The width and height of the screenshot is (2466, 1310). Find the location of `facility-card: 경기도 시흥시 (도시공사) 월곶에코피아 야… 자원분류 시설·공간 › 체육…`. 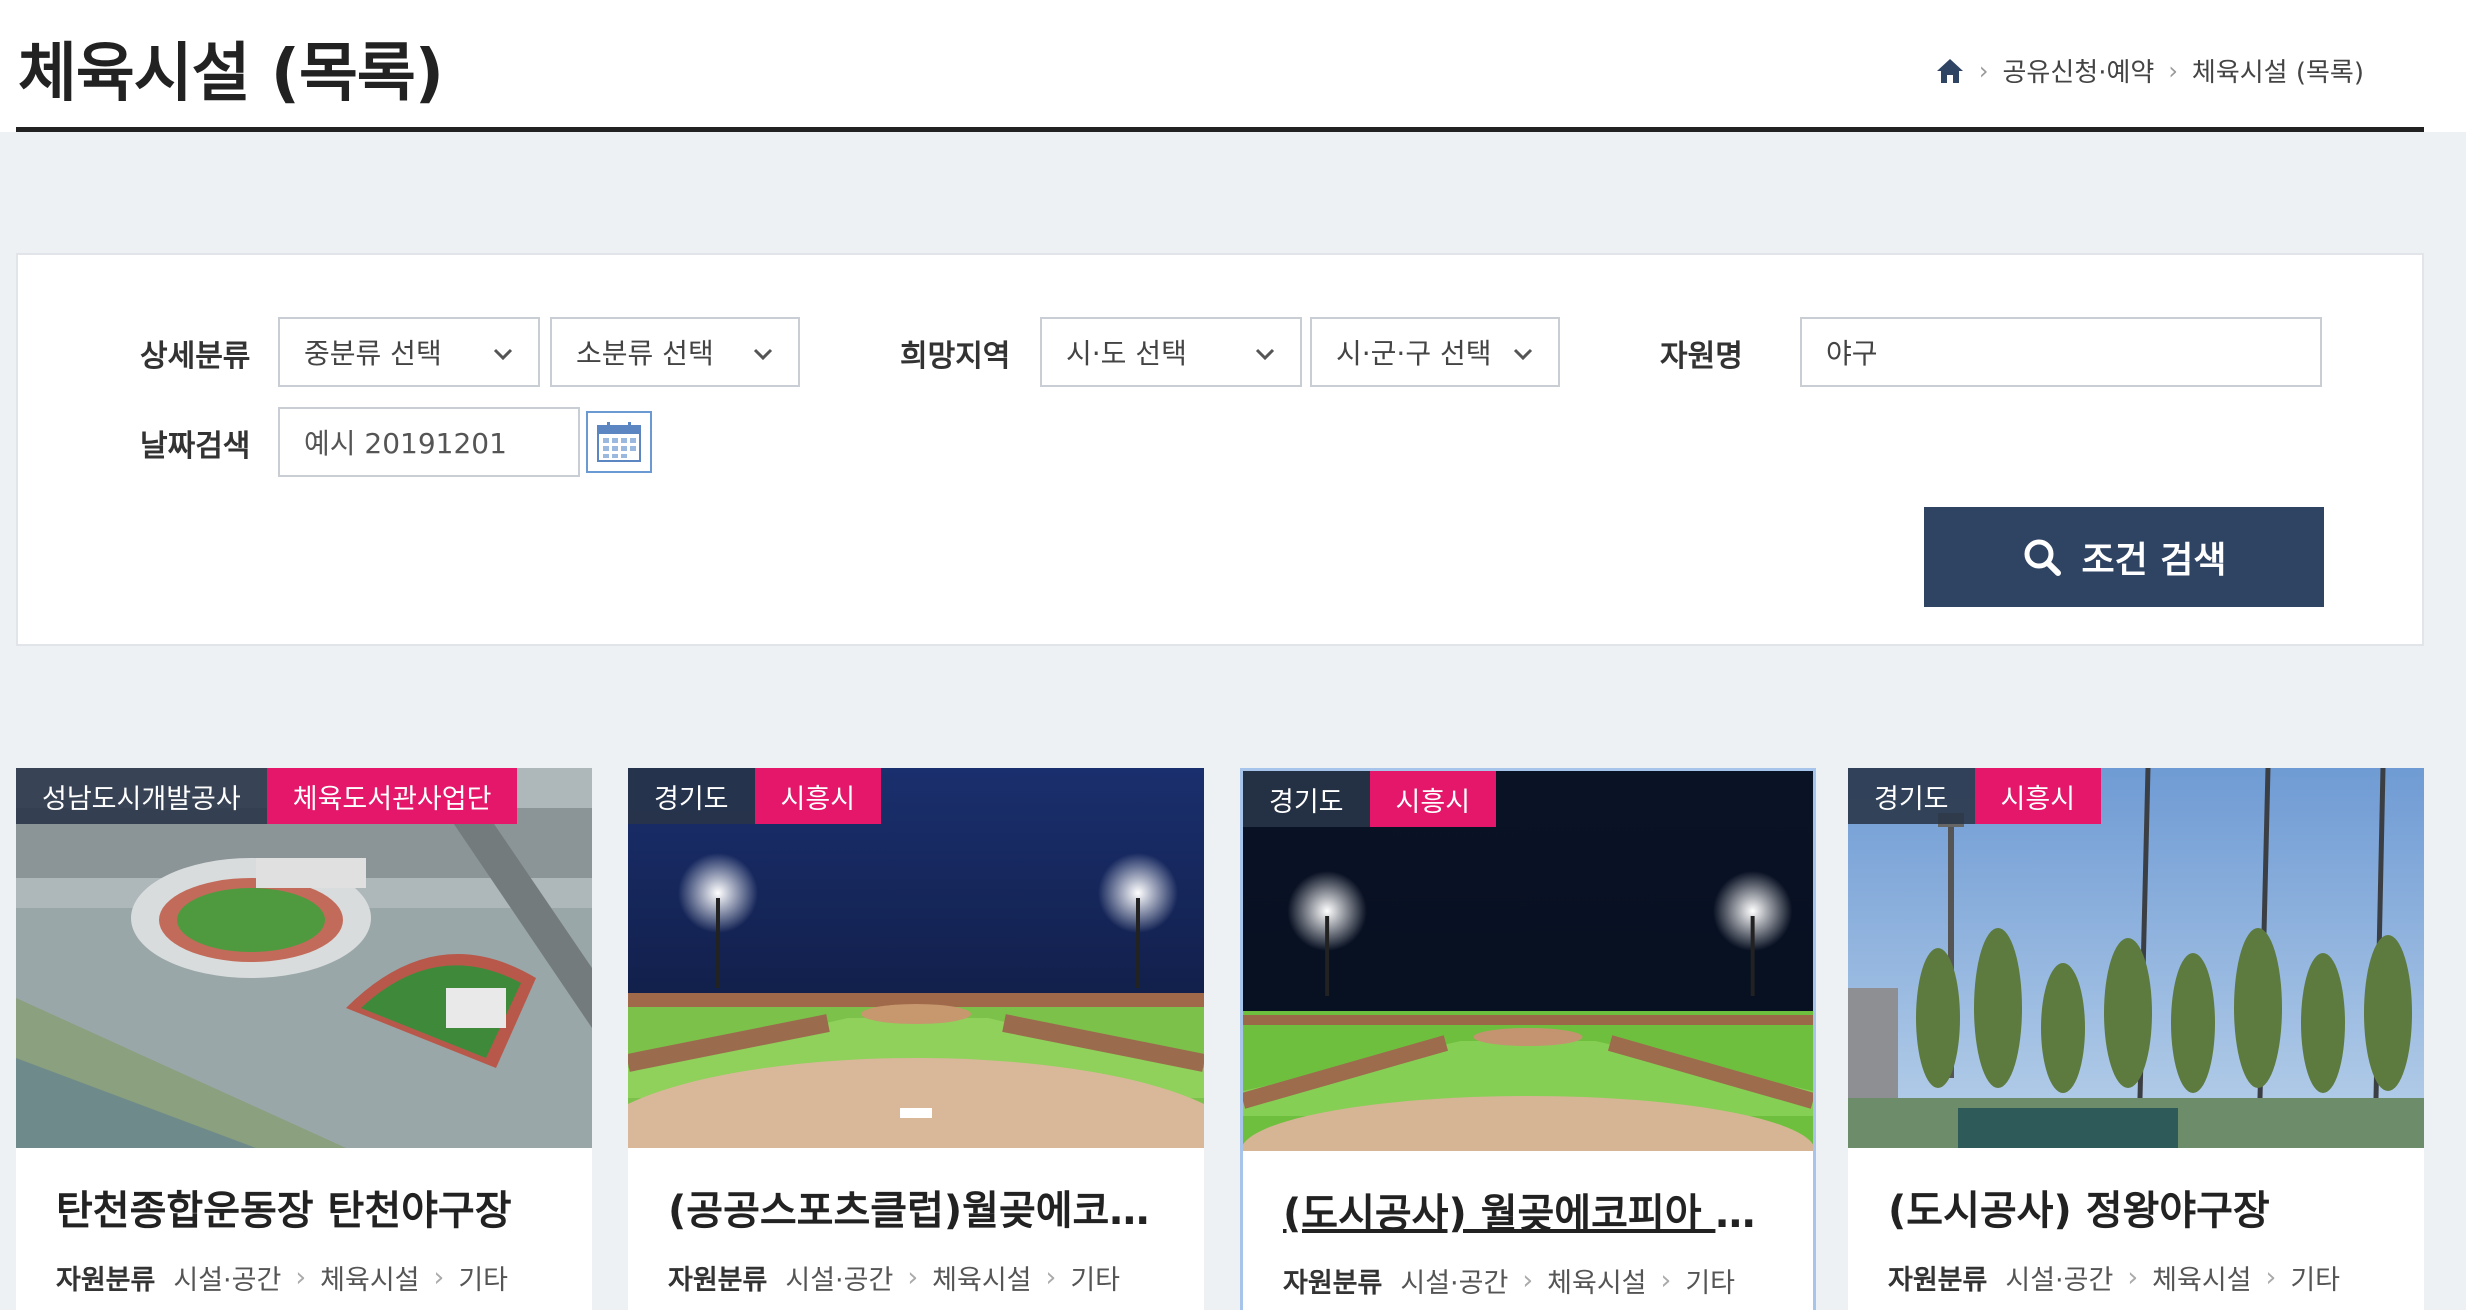

facility-card: 경기도 시흥시 (도시공사) 월곶에코피아 야… 자원분류 시설·공간 › 체육… is located at coordinates (1528, 1039).